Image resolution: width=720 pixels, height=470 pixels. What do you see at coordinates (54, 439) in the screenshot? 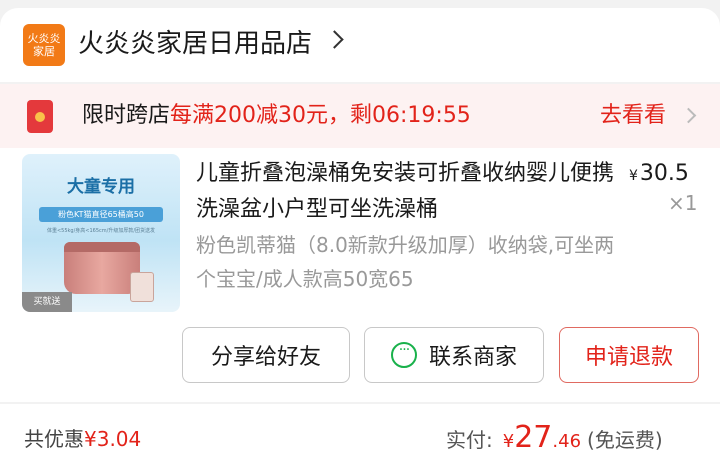
I see `discount-label: 共优惠` at bounding box center [54, 439].